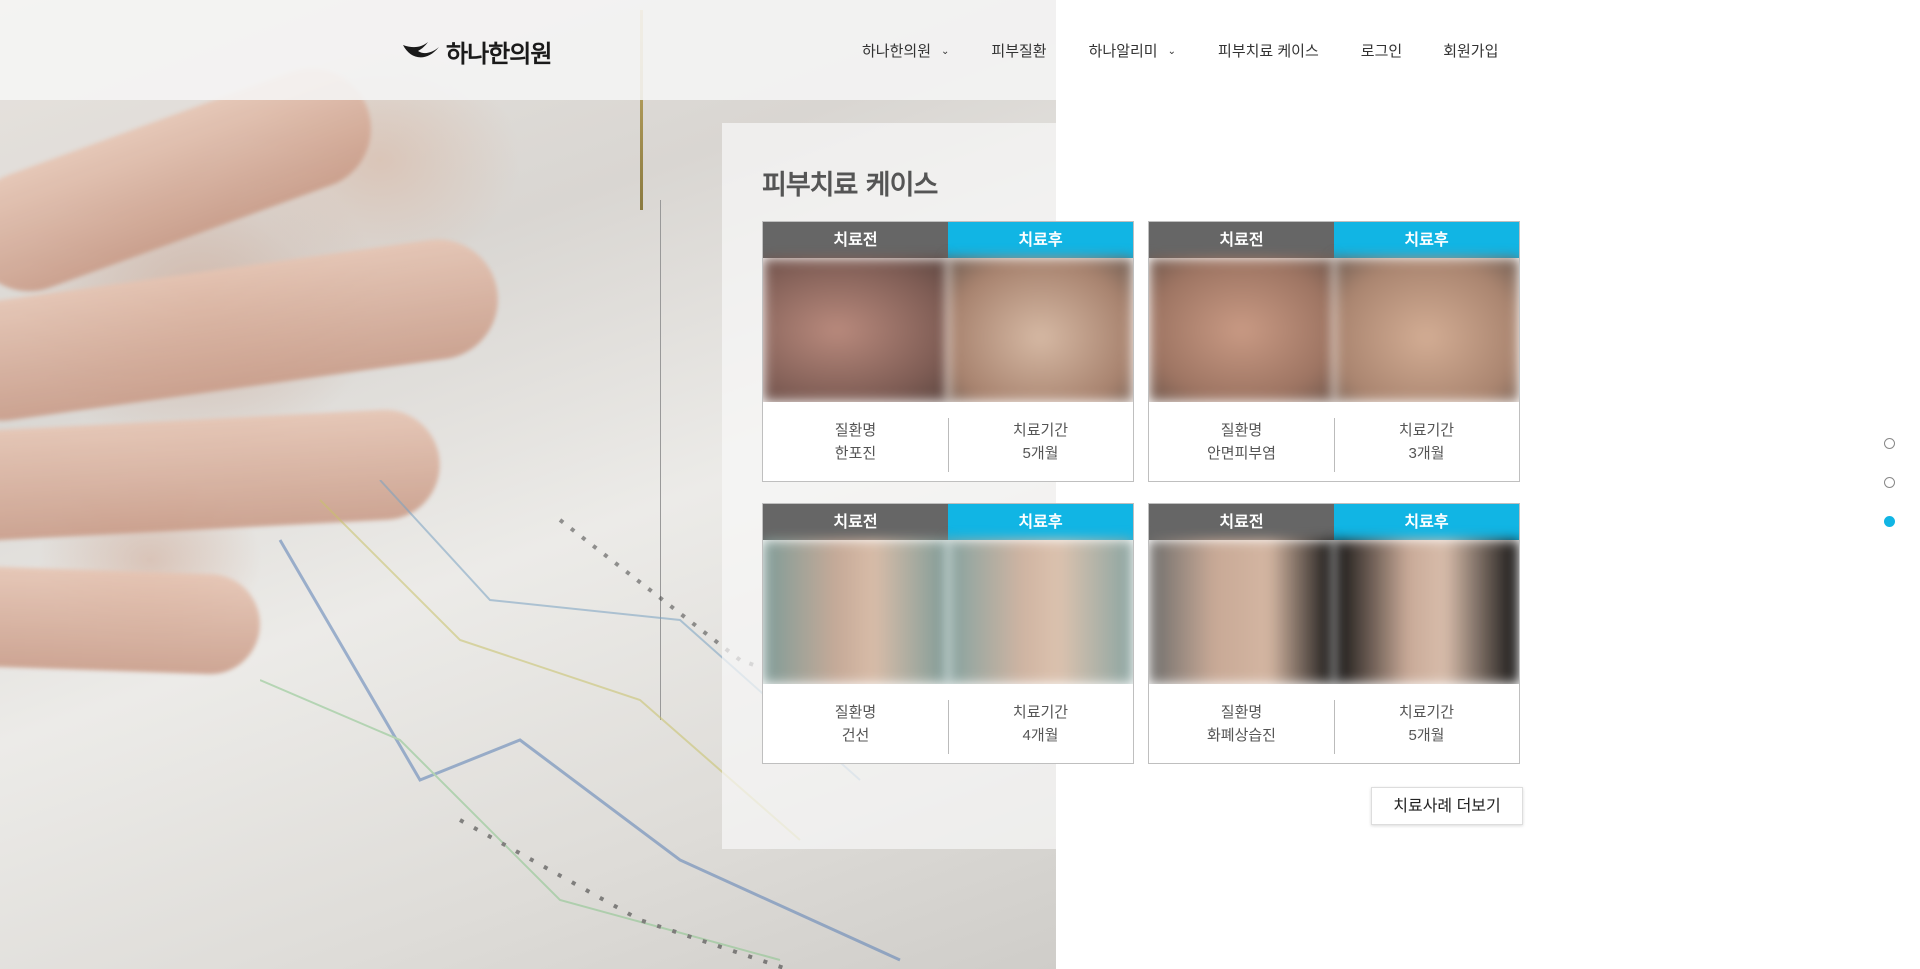 The height and width of the screenshot is (969, 1920). I want to click on nav-label: 피부질환, so click(1019, 51).